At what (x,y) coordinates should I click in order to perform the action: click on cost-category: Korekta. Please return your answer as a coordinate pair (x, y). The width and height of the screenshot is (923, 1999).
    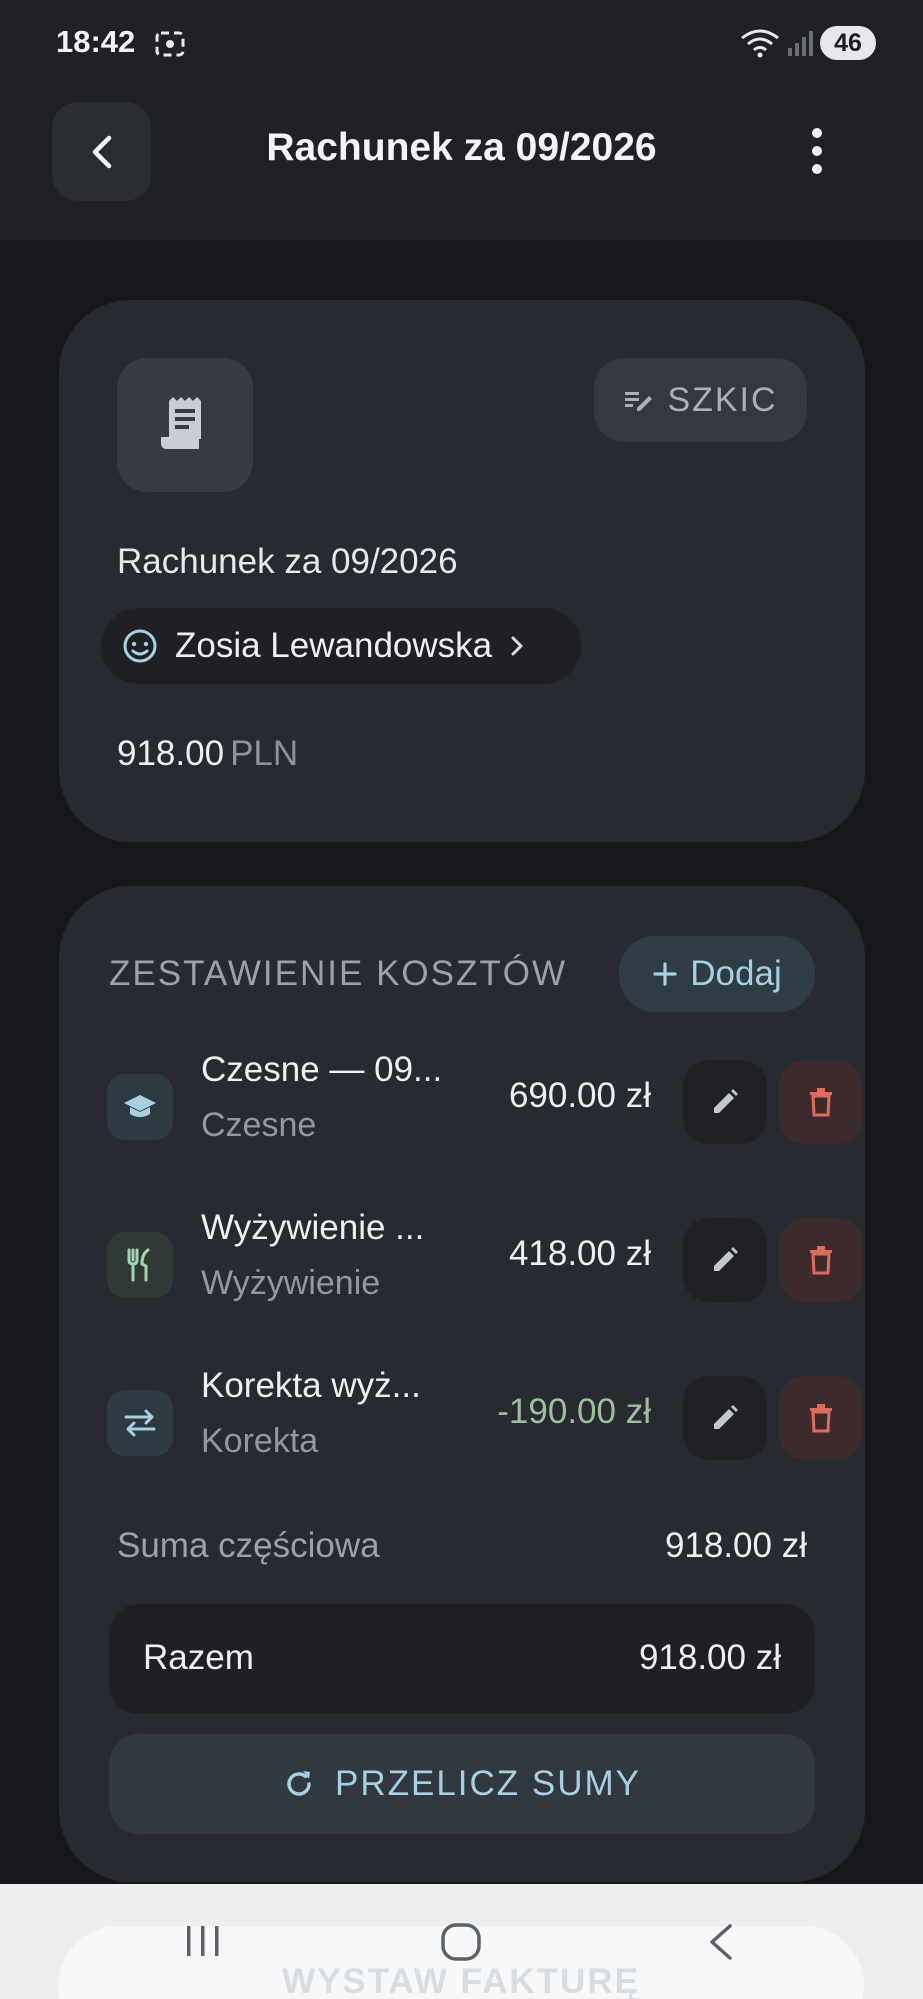
    Looking at the image, I should click on (260, 1441).